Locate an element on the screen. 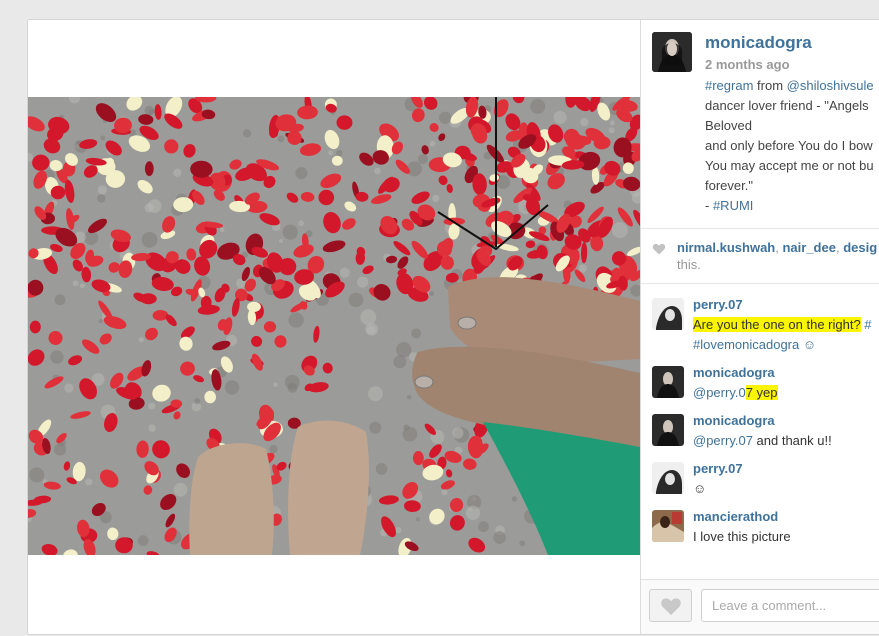 This screenshot has height=636, width=879. hashtag-lovemonicadogra: #lovemonicadogra ☺ is located at coordinates (754, 344).